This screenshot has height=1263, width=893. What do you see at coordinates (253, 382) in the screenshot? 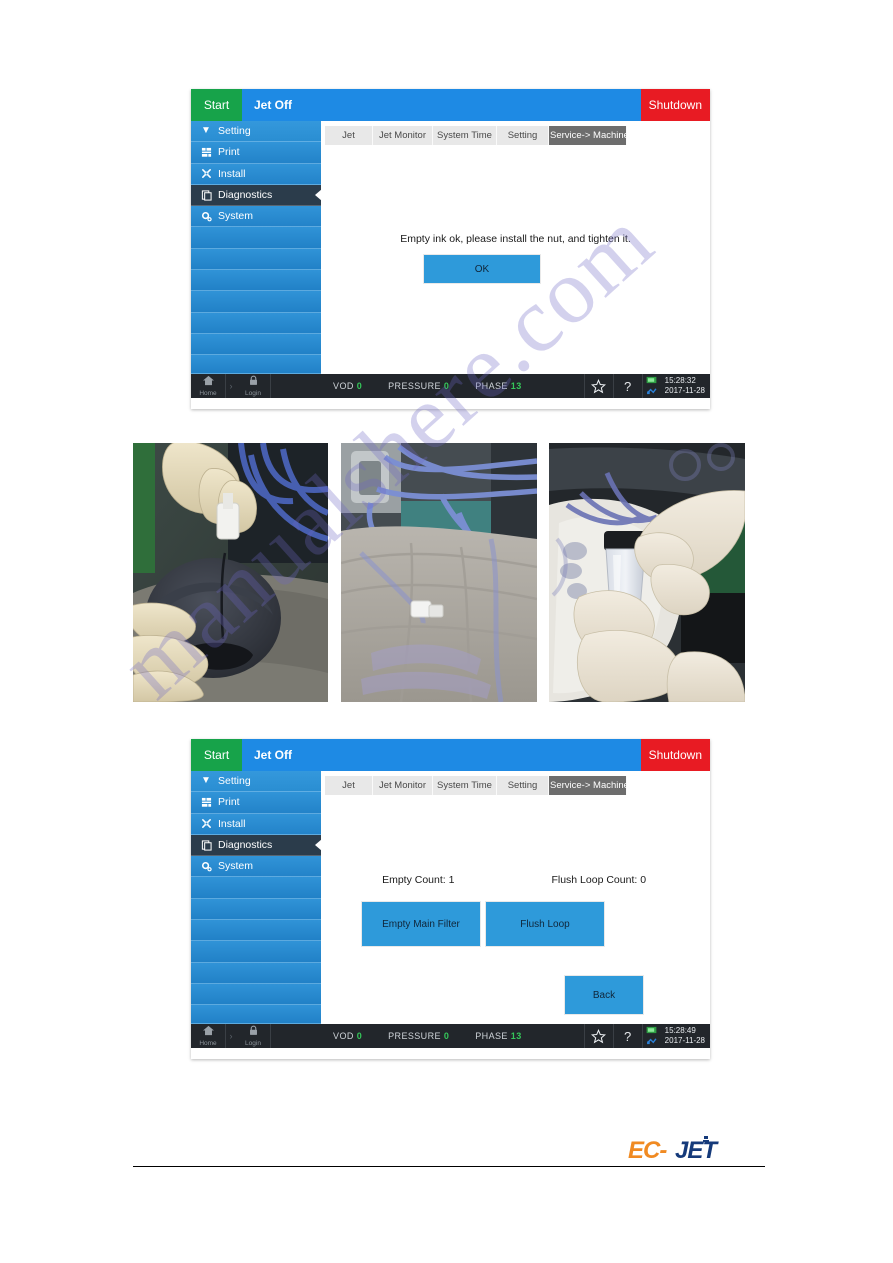
I see `lock-icon` at bounding box center [253, 382].